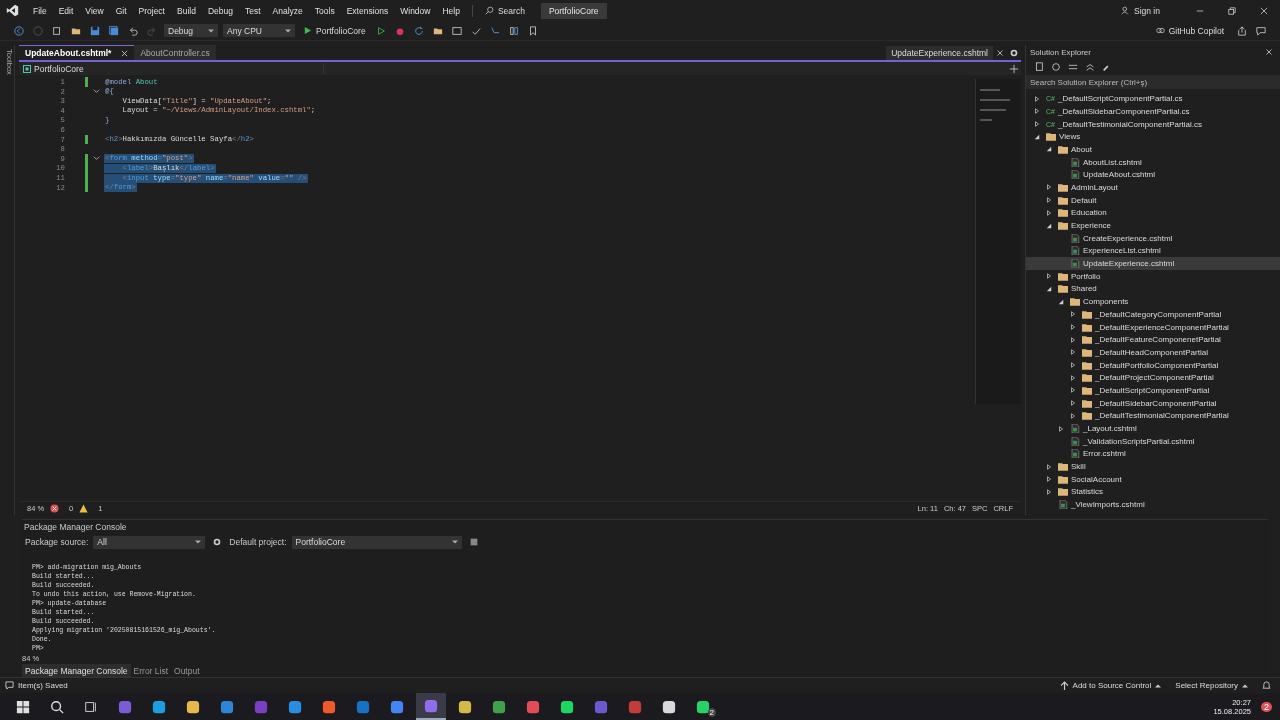 Image resolution: width=1280 pixels, height=720 pixels. I want to click on menu-item: Tools, so click(324, 10).